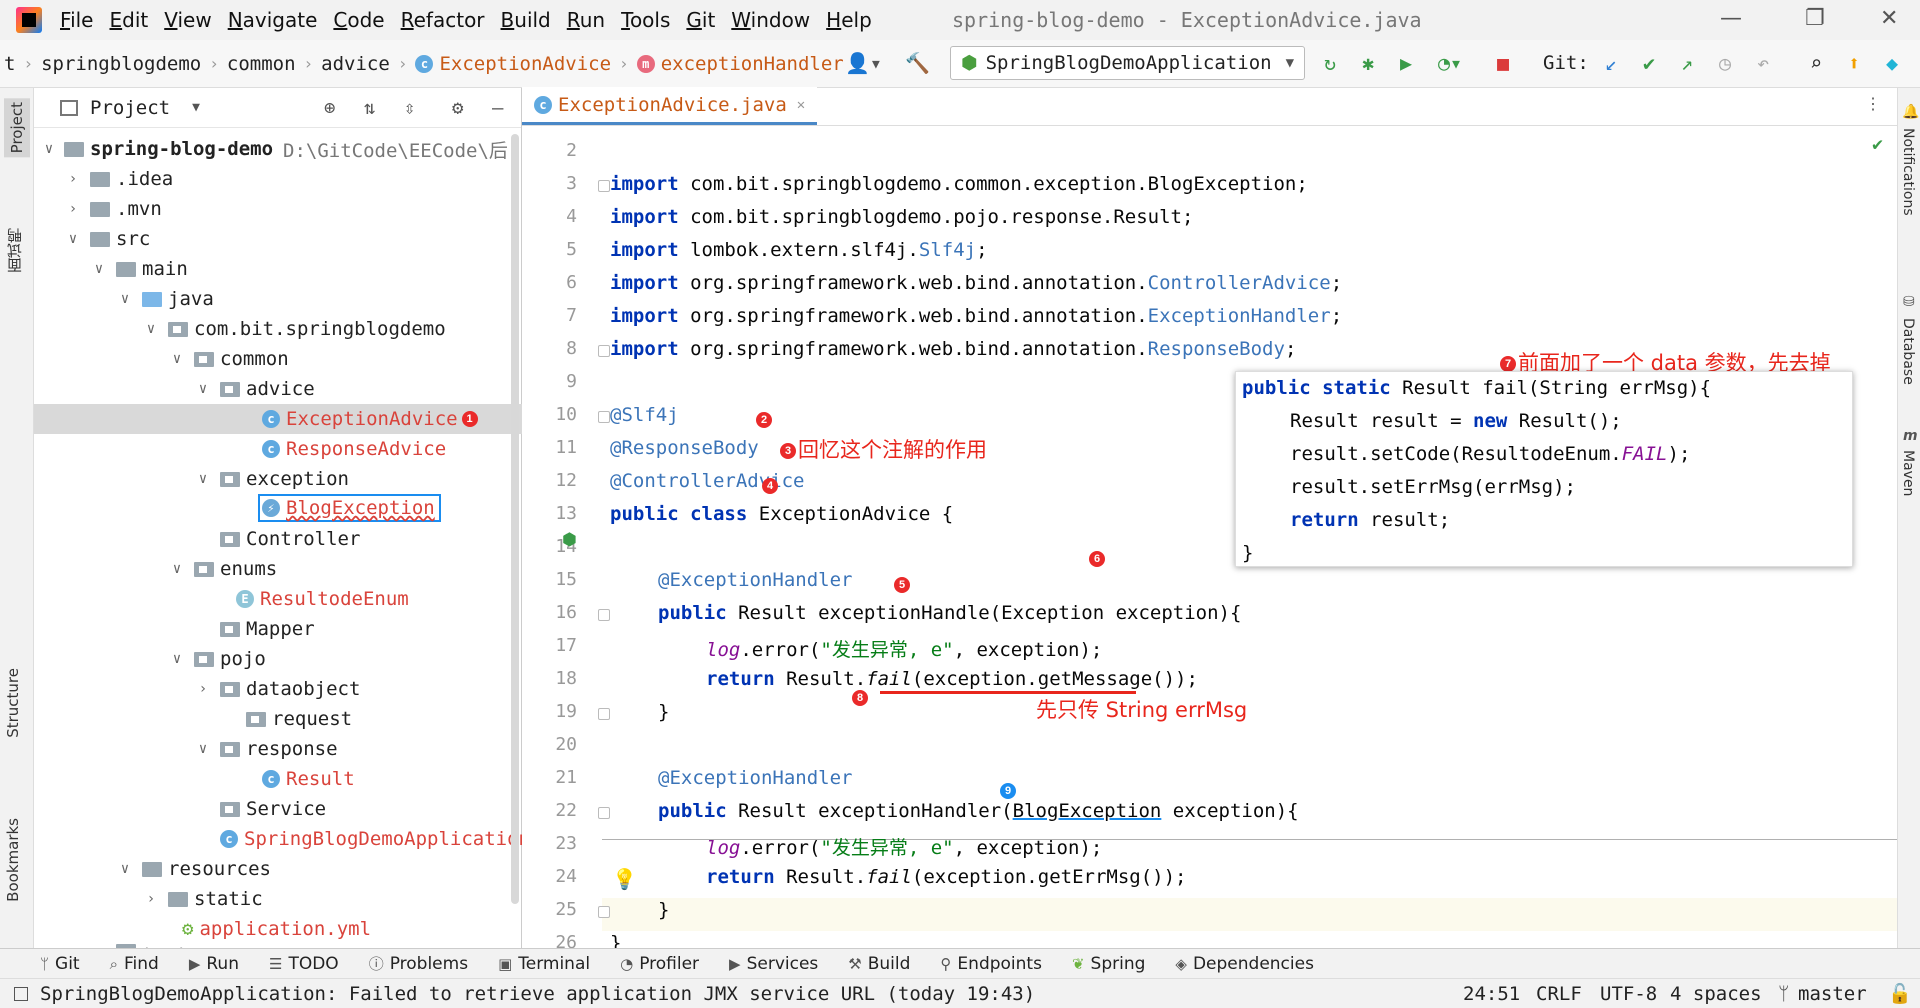 This screenshot has width=1920, height=1008. I want to click on breadcrumb-item-t: t, so click(9, 64).